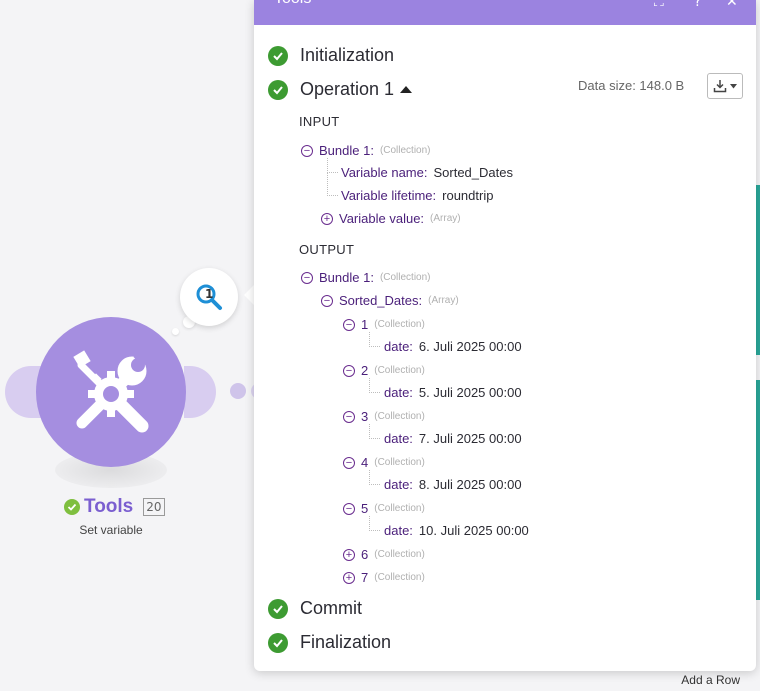 The width and height of the screenshot is (760, 691). What do you see at coordinates (365, 554) in the screenshot?
I see `tree-key: 6` at bounding box center [365, 554].